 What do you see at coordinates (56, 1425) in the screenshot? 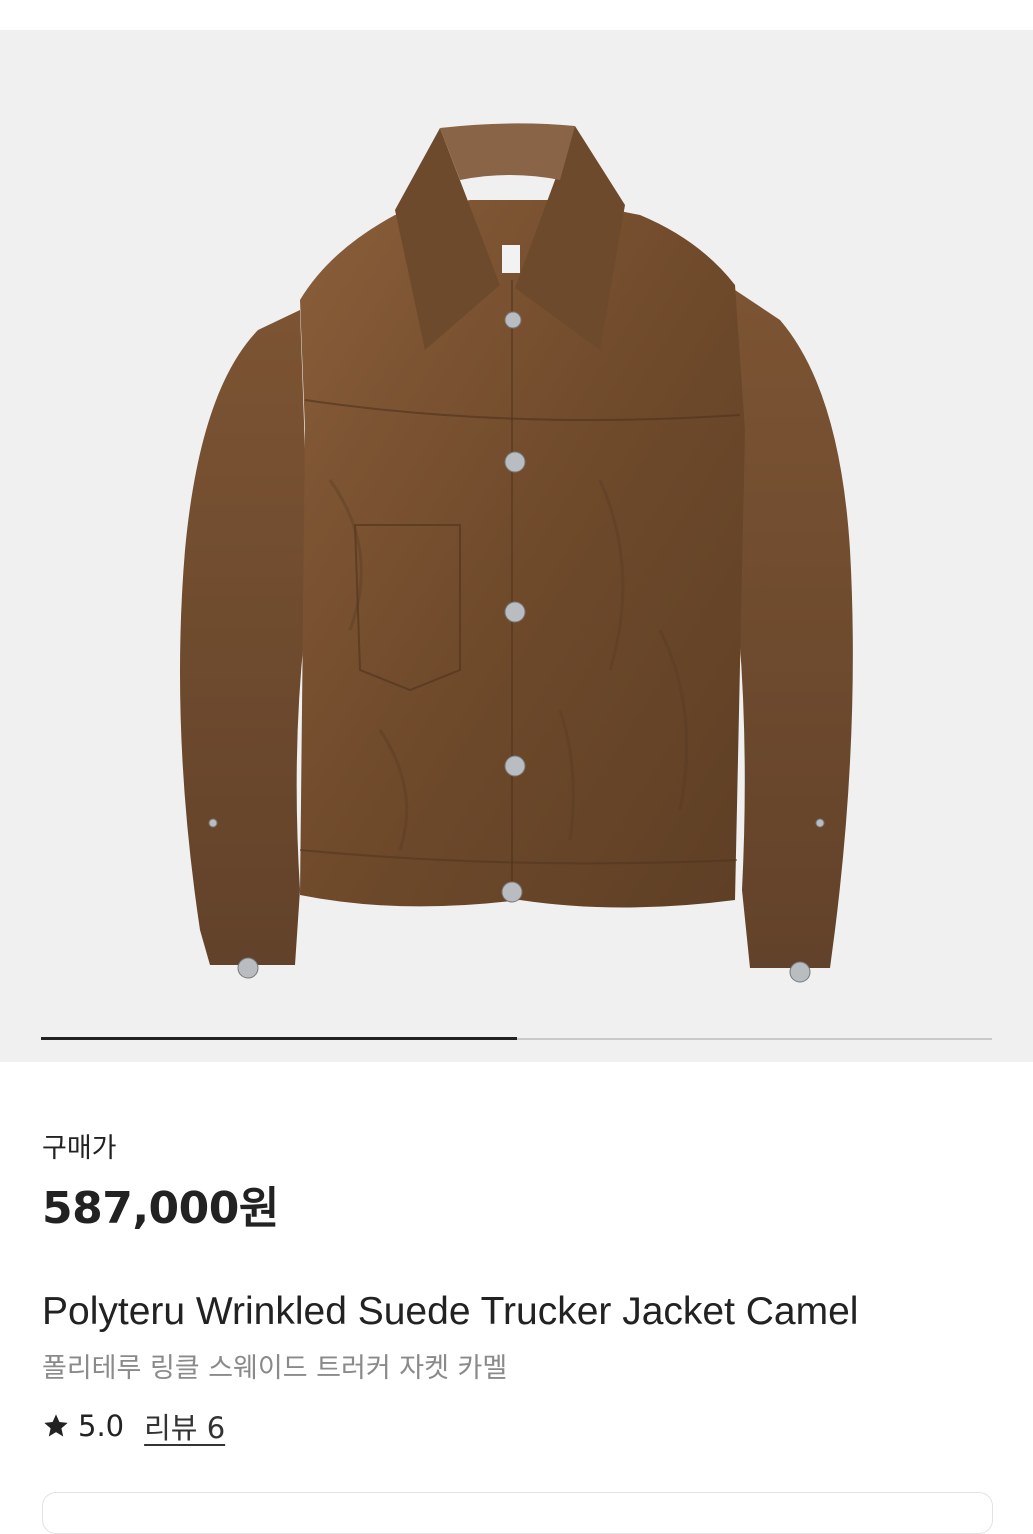
I see `star-icon` at bounding box center [56, 1425].